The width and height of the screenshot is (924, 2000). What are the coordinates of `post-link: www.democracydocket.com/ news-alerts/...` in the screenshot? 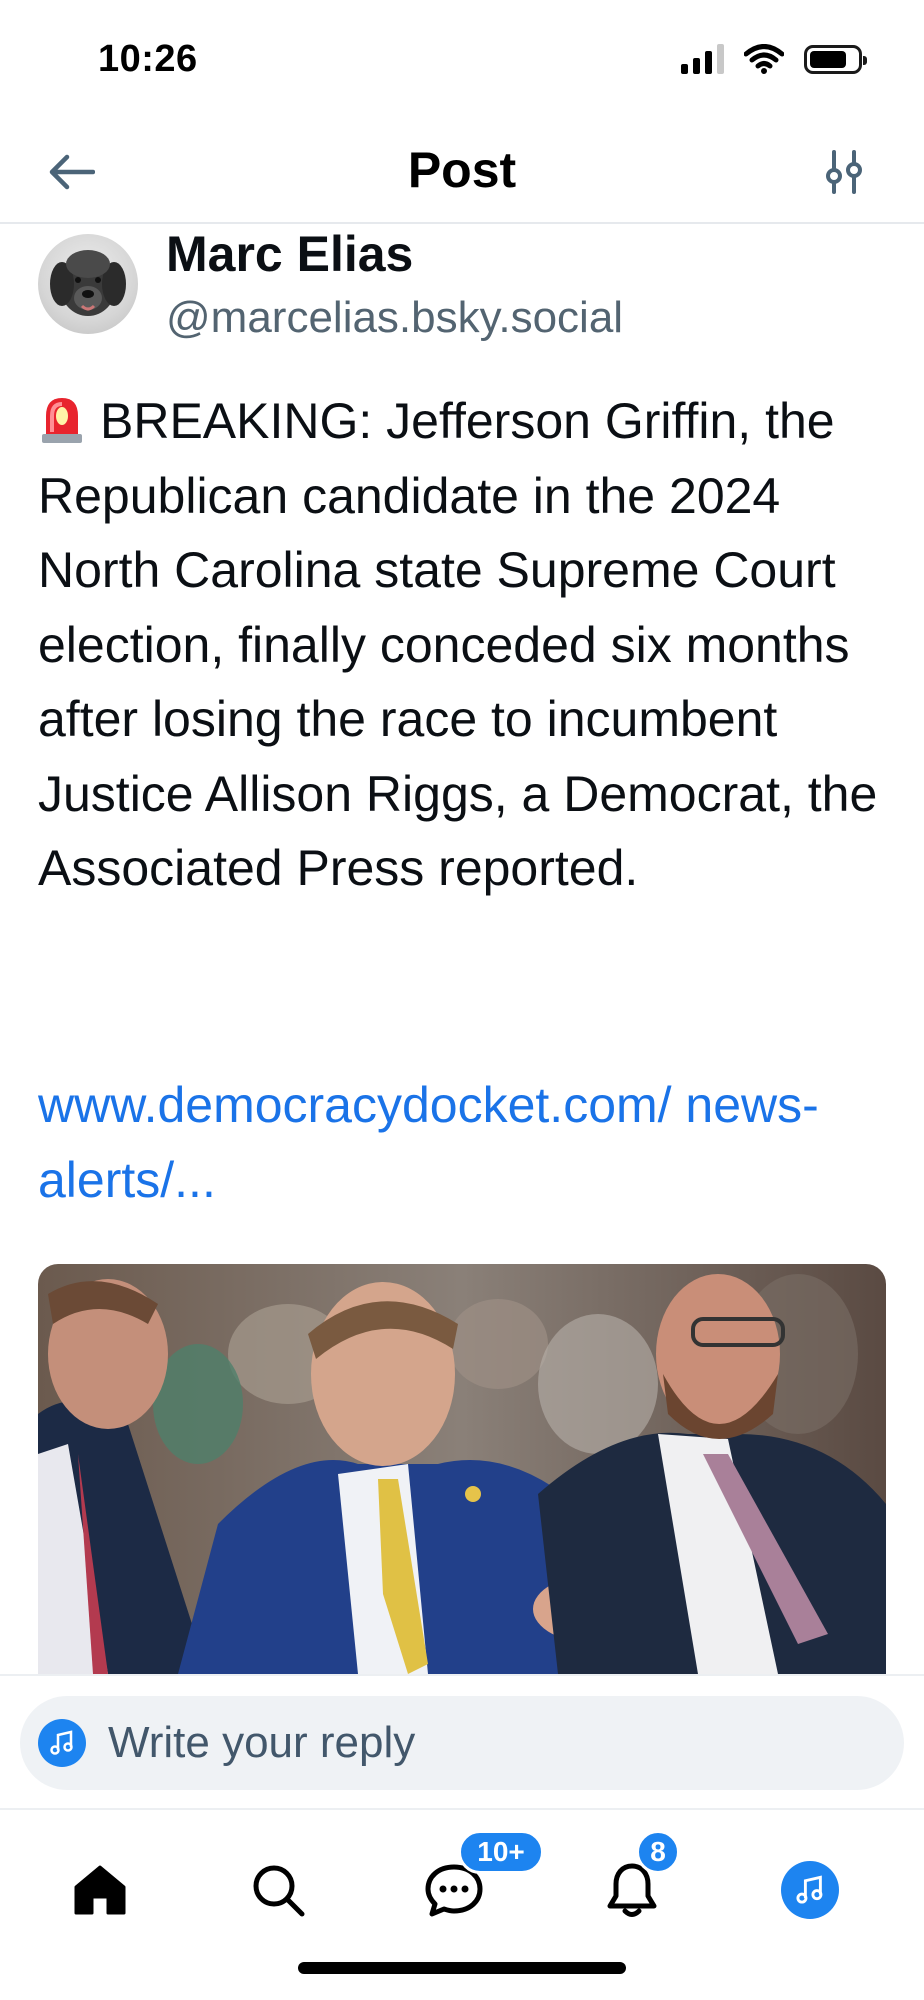 It's located at (468, 1142).